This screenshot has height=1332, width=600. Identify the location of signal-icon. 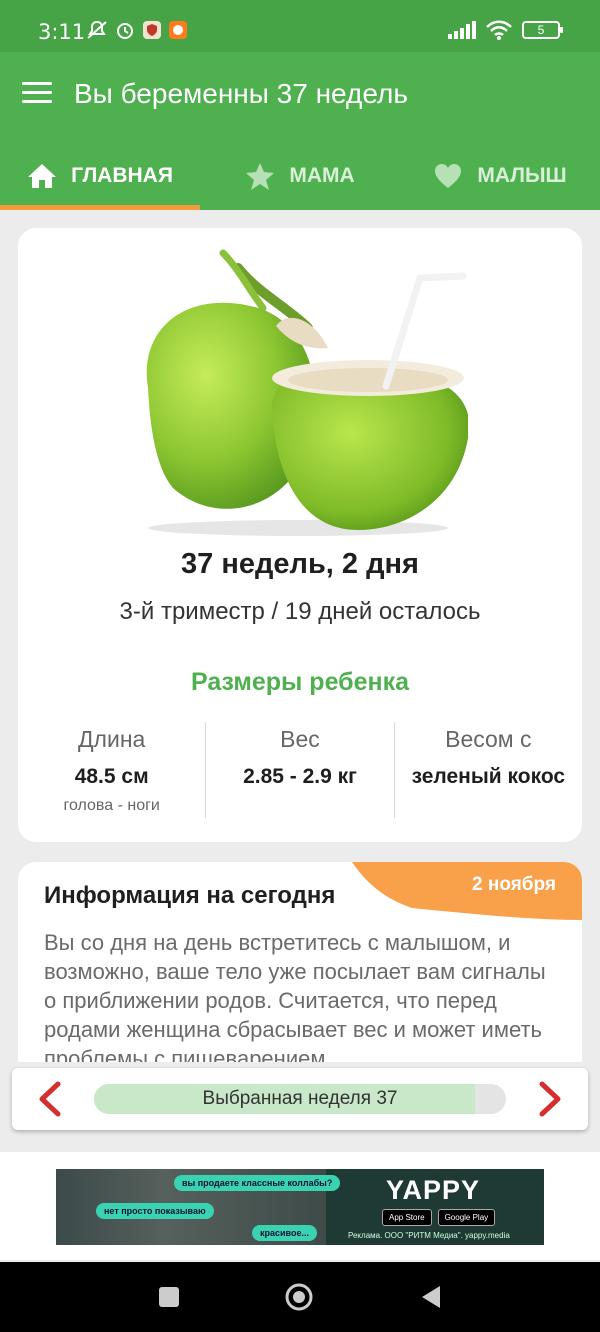
(462, 30).